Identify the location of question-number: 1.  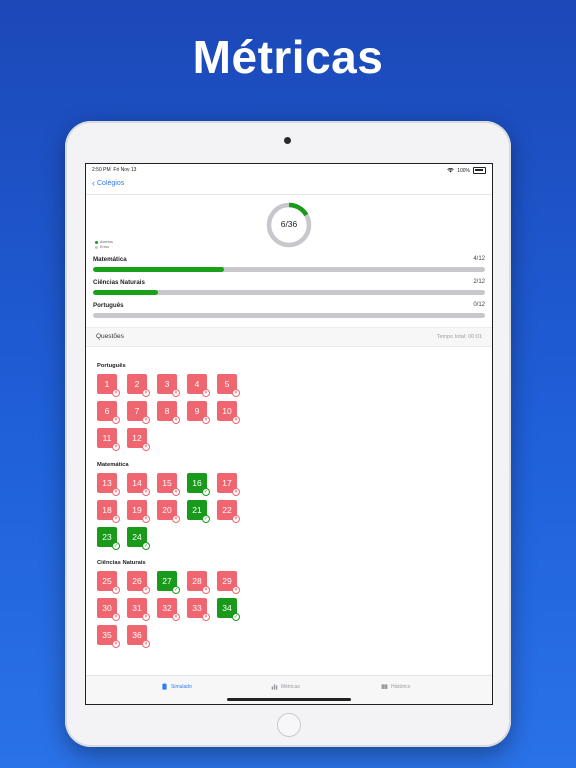
(107, 383).